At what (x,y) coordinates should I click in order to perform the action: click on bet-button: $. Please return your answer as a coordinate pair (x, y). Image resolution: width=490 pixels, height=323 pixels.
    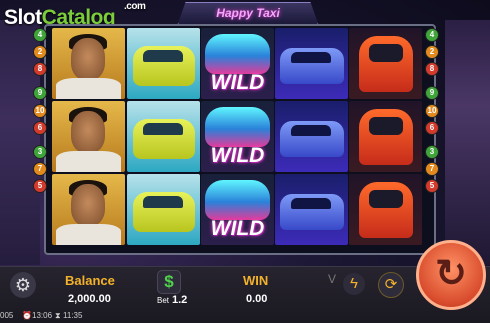
    Looking at the image, I should click on (169, 282).